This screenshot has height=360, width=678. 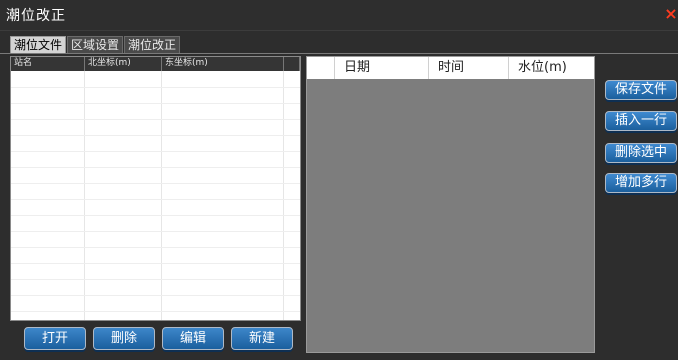 What do you see at coordinates (321, 68) in the screenshot?
I see `column-header-row-index` at bounding box center [321, 68].